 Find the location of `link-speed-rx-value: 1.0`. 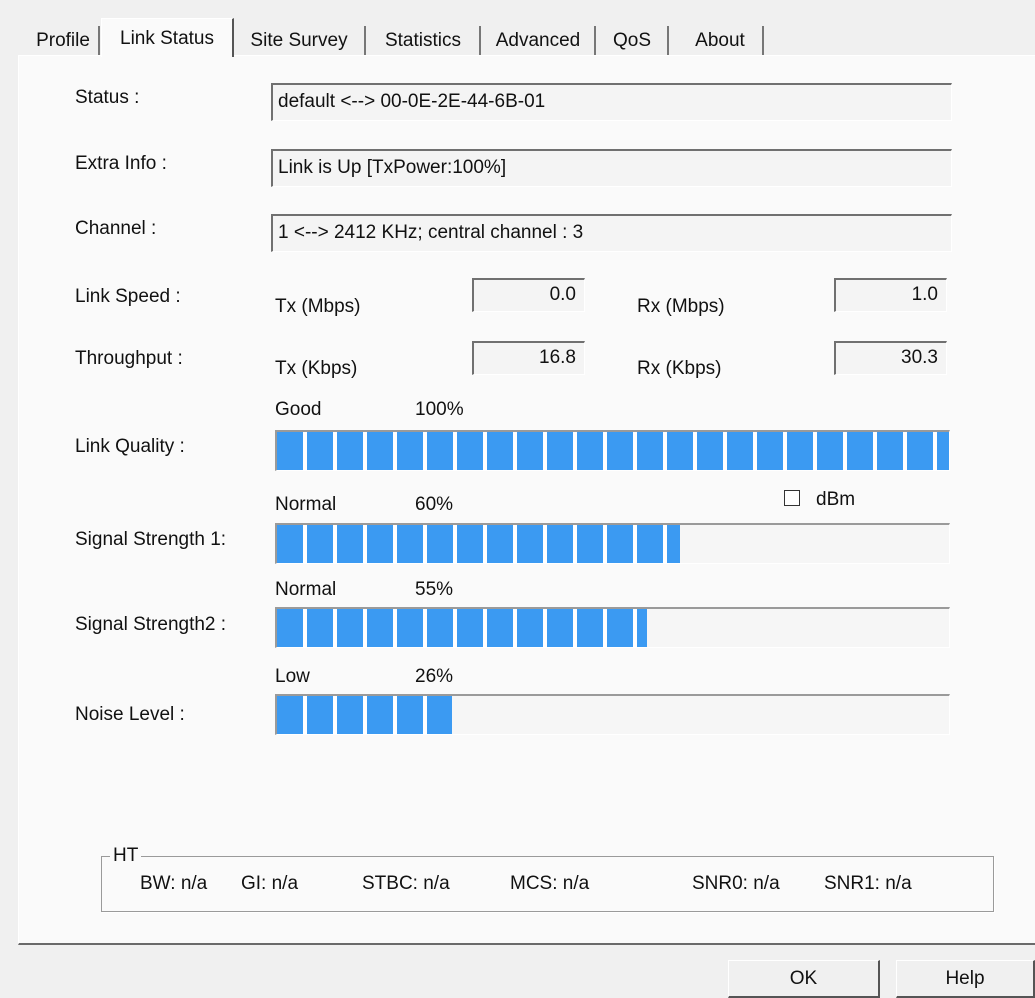

link-speed-rx-value: 1.0 is located at coordinates (890, 295).